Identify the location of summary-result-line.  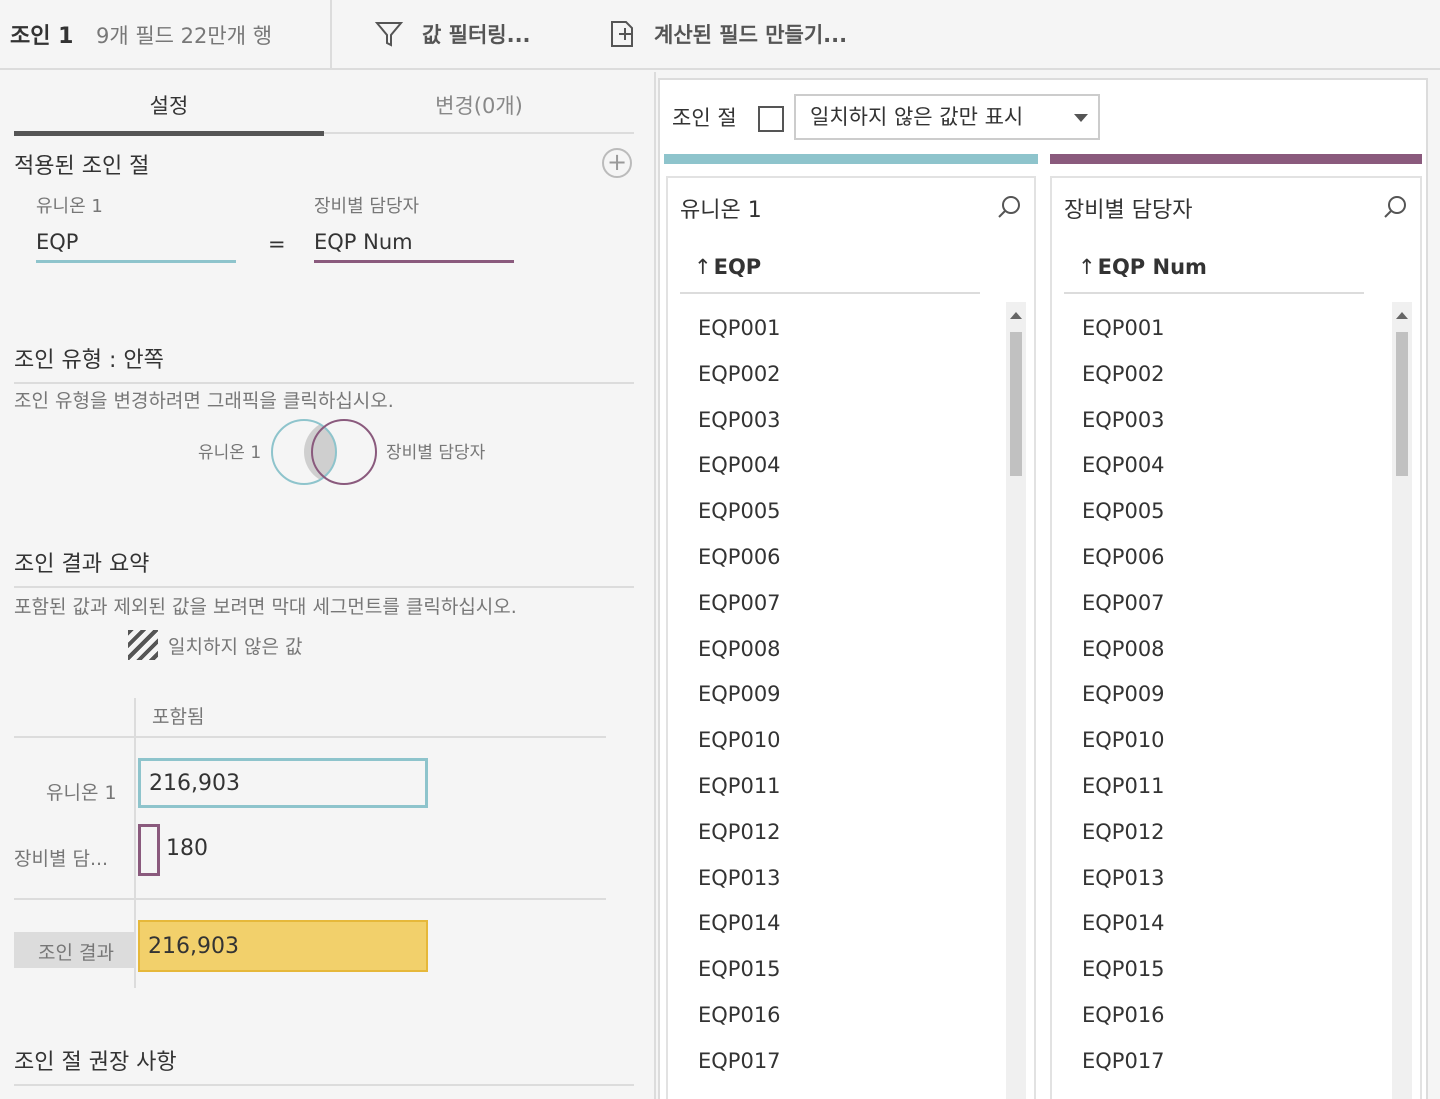
(310, 899).